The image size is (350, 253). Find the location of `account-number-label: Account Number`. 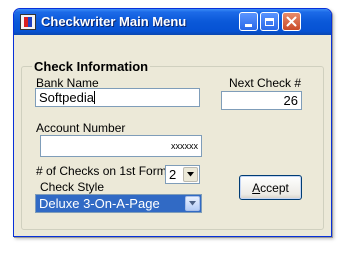

account-number-label: Account Number is located at coordinates (81, 128).